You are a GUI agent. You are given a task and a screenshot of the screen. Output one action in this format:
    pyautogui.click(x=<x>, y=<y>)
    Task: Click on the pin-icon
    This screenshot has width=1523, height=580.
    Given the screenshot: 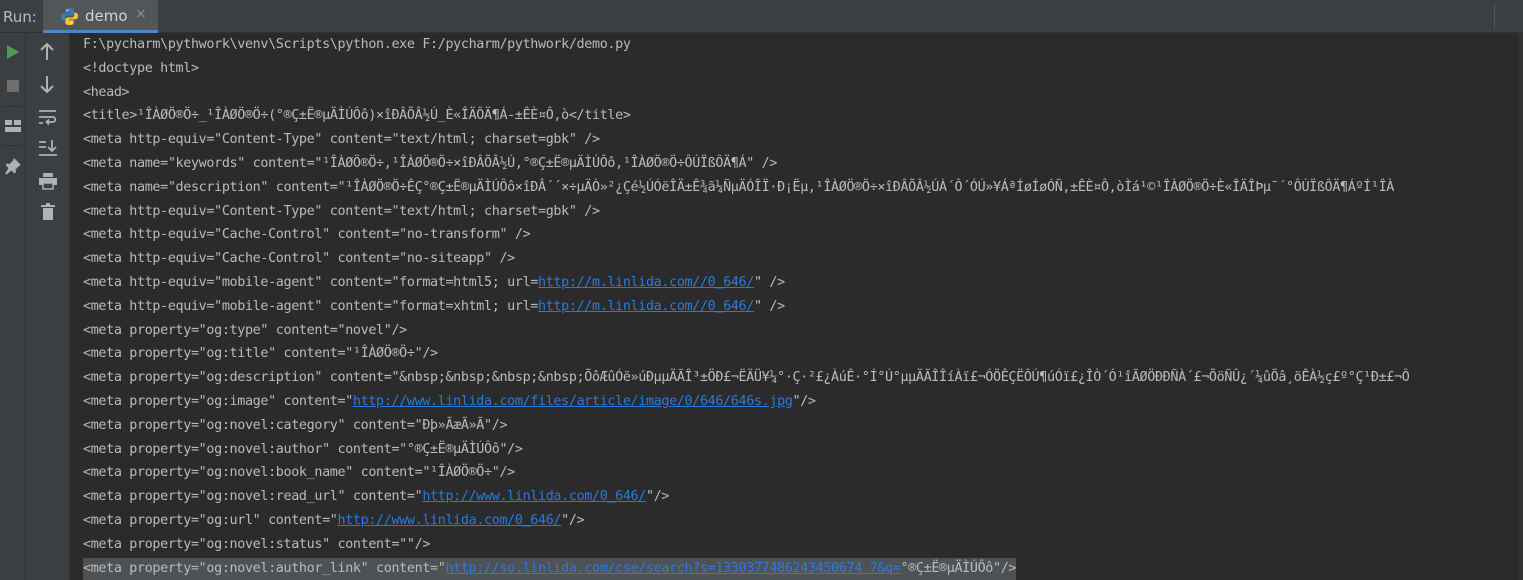 What is the action you would take?
    pyautogui.click(x=13, y=166)
    